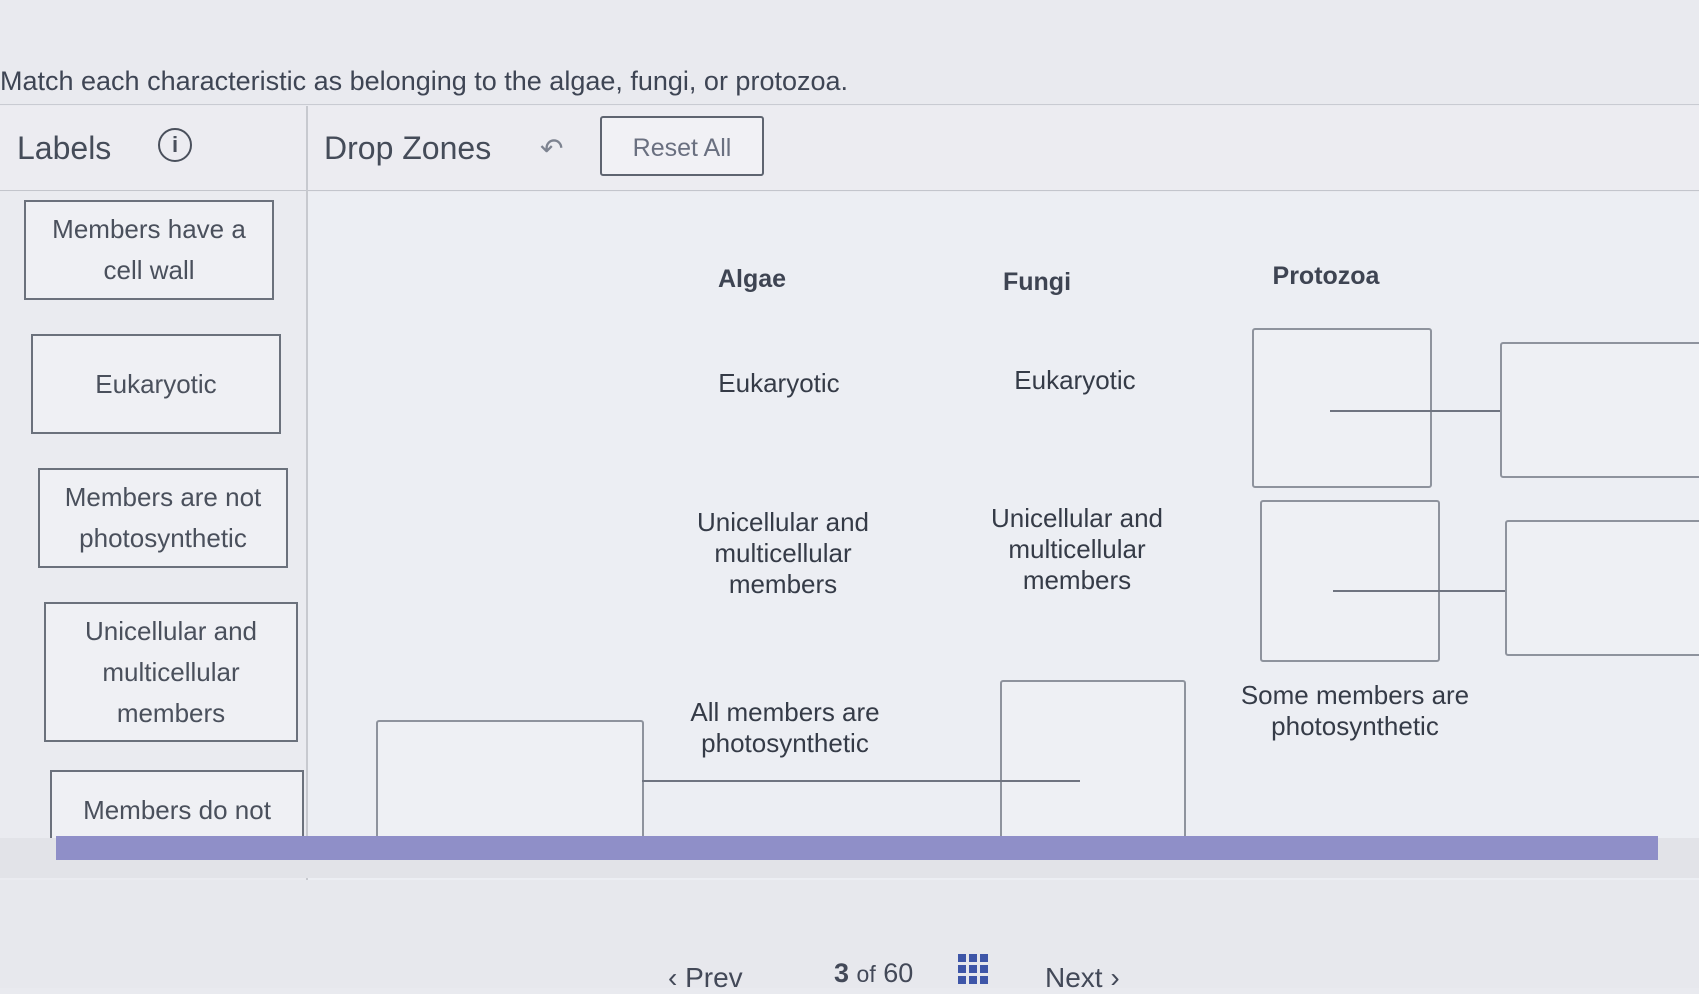  I want to click on current-page: 3, so click(842, 973).